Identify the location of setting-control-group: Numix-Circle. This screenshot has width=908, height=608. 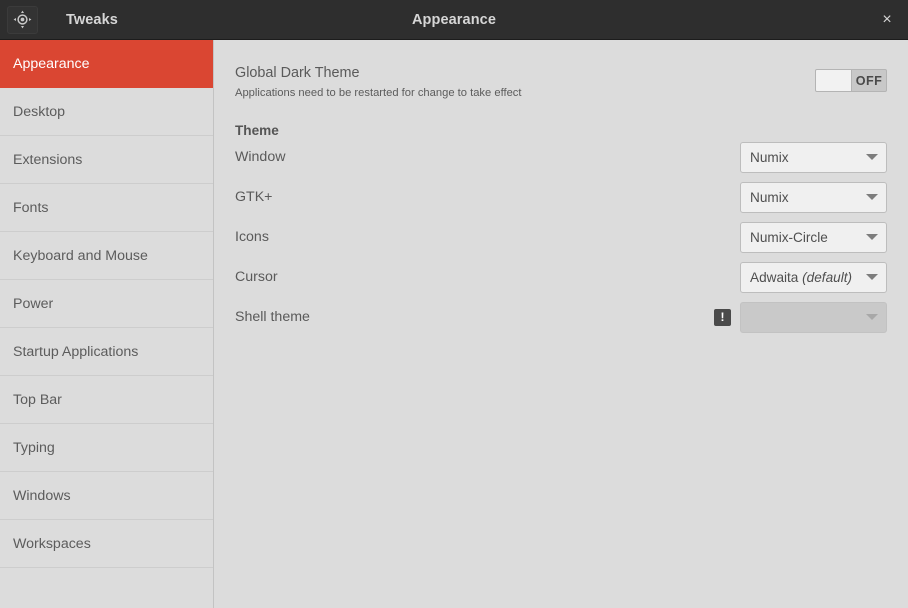
(813, 237).